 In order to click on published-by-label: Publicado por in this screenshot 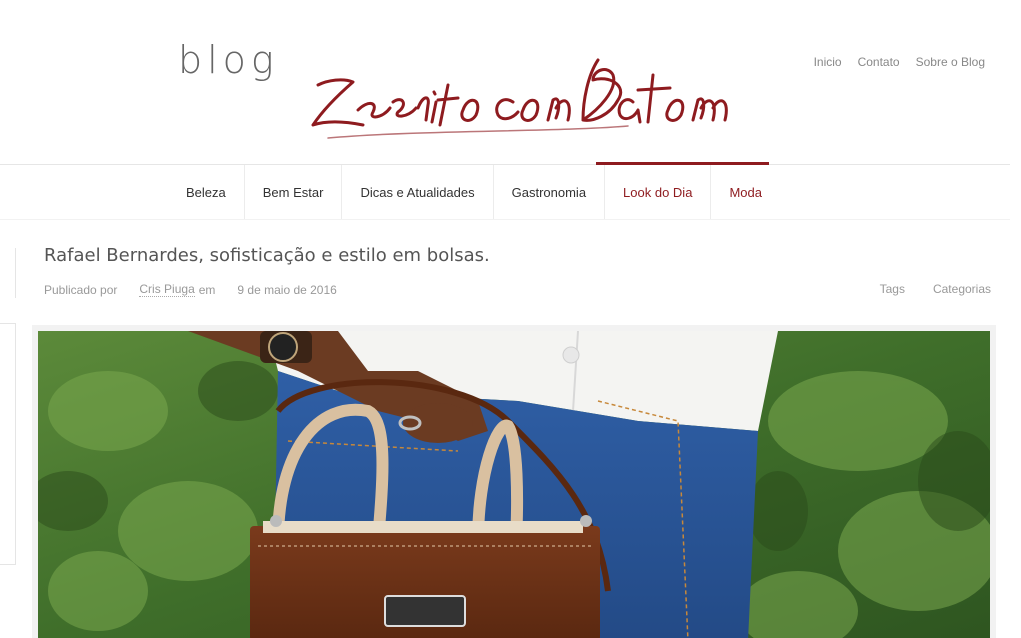, I will do `click(81, 289)`.